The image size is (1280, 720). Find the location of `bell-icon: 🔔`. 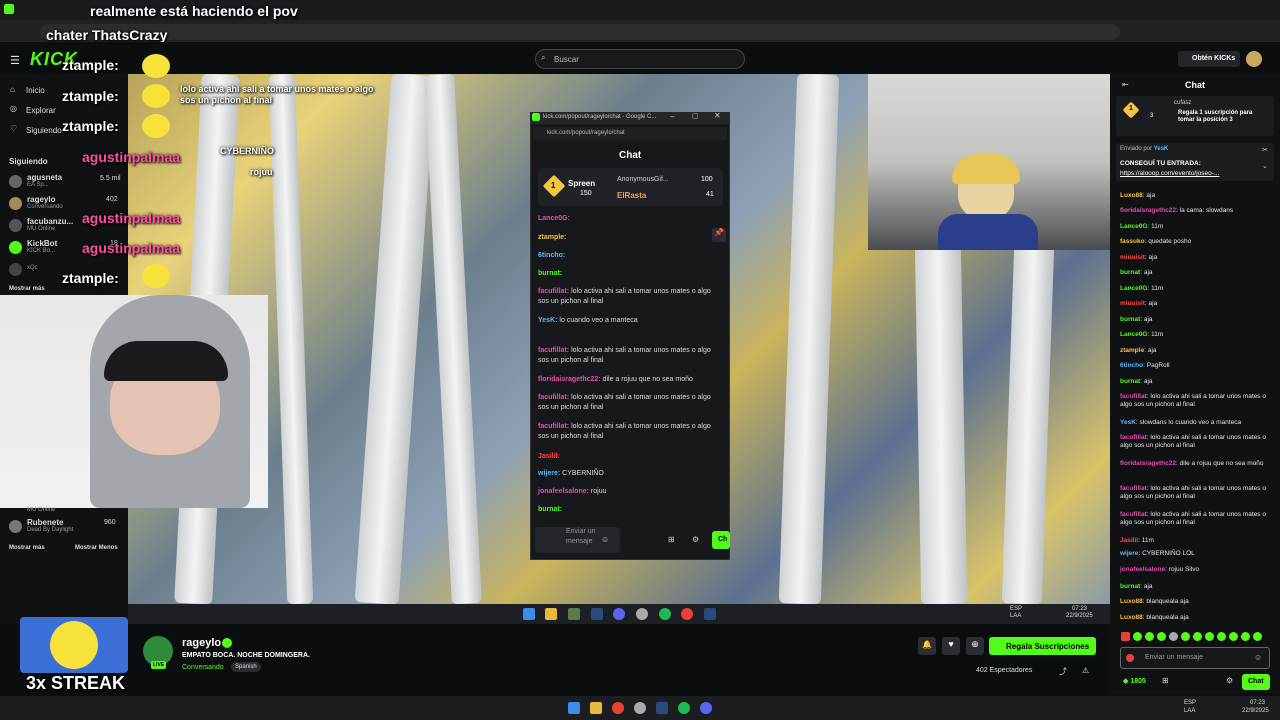

bell-icon: 🔔 is located at coordinates (927, 646).